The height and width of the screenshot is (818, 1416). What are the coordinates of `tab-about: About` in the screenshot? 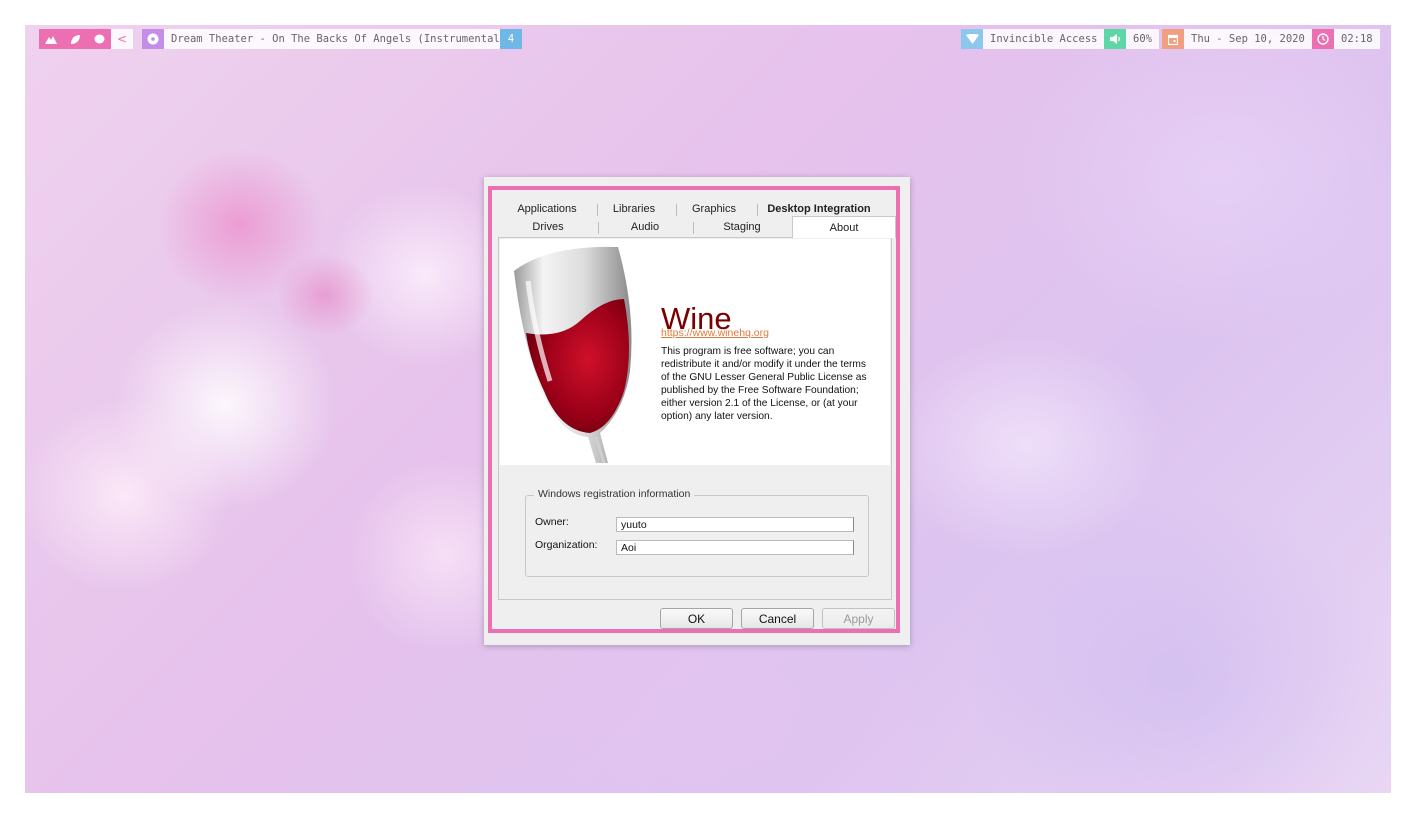 It's located at (844, 227).